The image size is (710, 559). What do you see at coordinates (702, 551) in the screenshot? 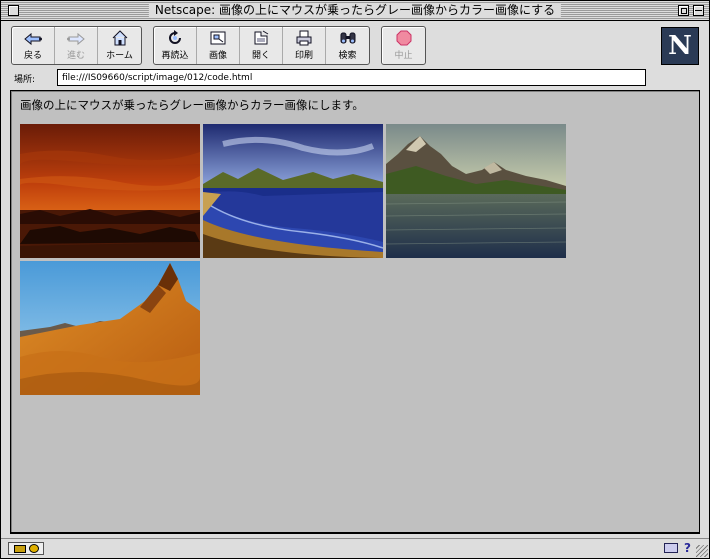
I see `resize-handle` at bounding box center [702, 551].